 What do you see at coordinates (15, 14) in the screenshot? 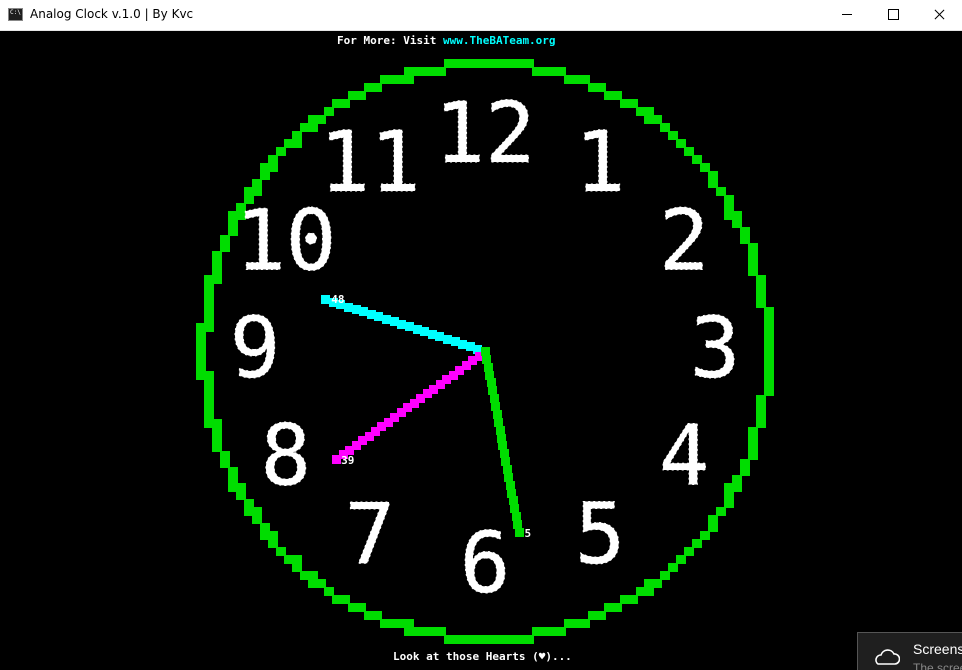
I see `console-app-icon` at bounding box center [15, 14].